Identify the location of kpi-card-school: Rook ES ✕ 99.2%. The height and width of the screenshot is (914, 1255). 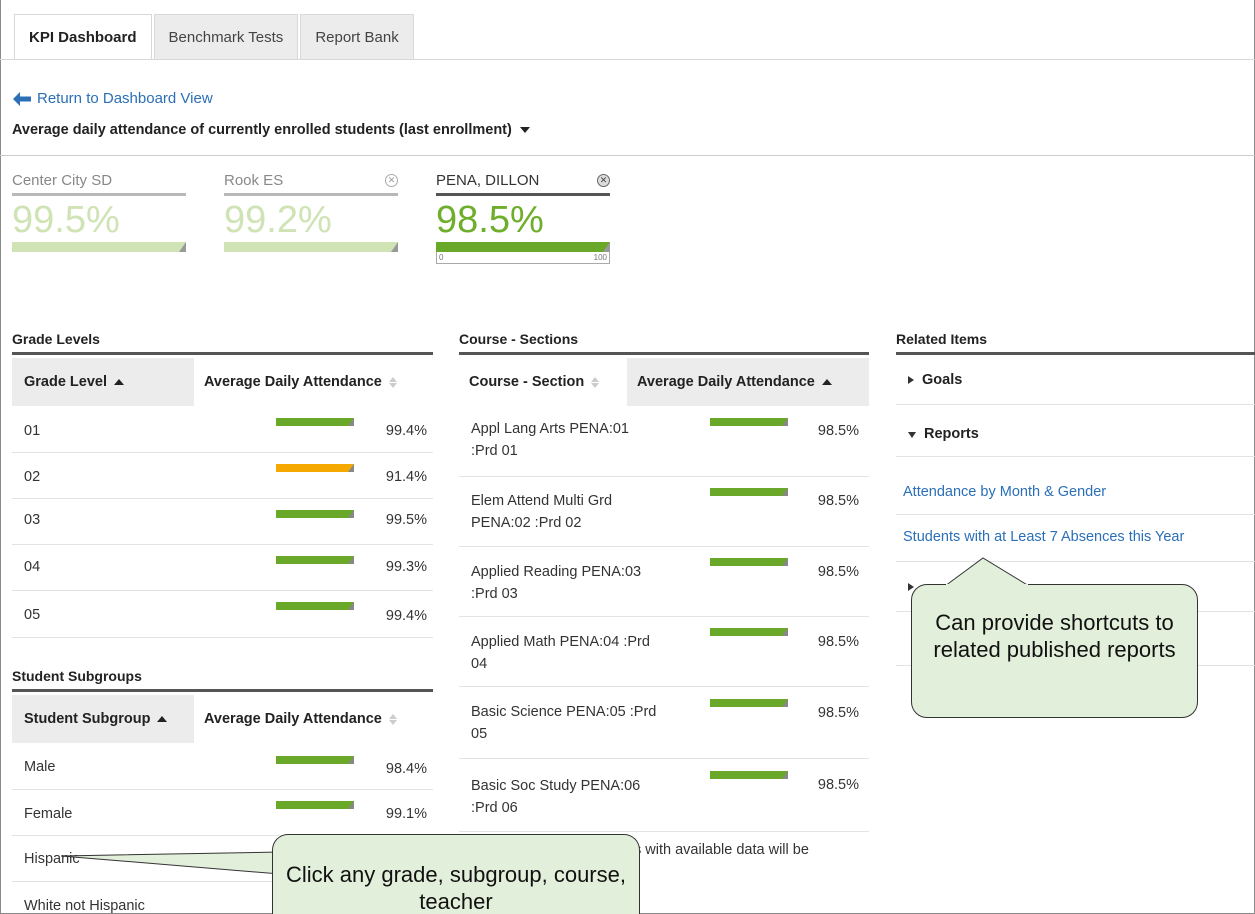
(311, 212).